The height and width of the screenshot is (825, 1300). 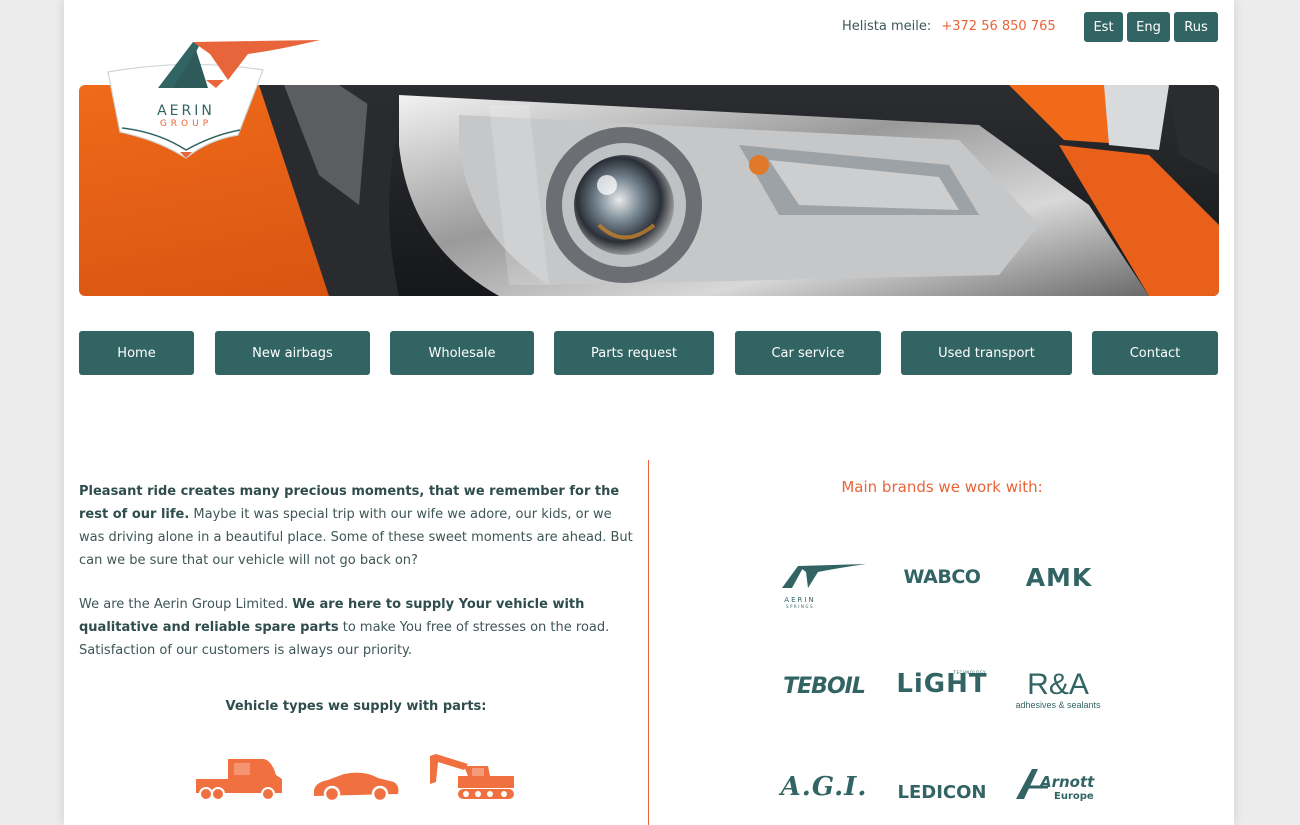 I want to click on brand-logo-ledicon: LEDICON, so click(x=942, y=792).